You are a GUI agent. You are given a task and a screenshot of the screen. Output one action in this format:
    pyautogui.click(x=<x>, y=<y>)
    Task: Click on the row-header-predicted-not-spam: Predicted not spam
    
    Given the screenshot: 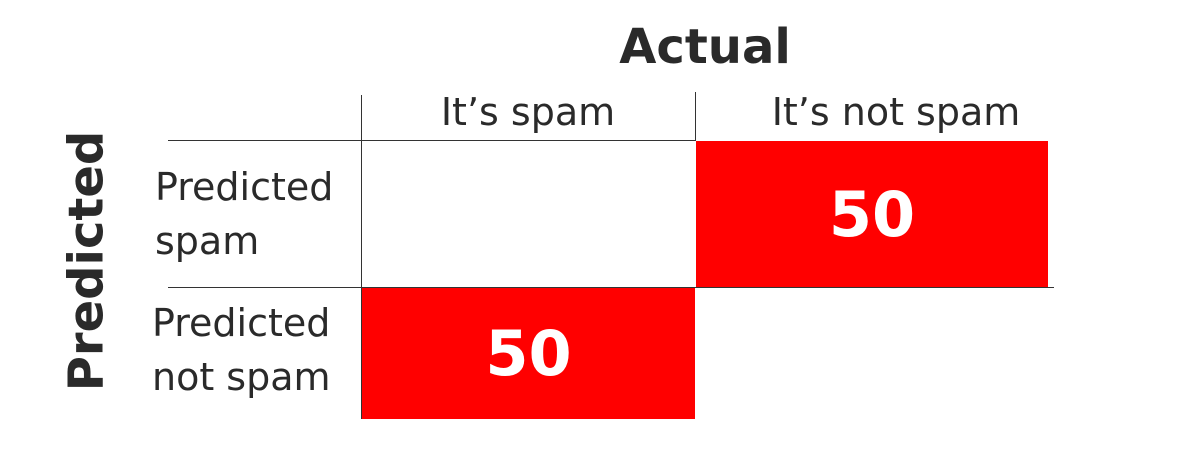 What is the action you would take?
    pyautogui.click(x=254, y=350)
    